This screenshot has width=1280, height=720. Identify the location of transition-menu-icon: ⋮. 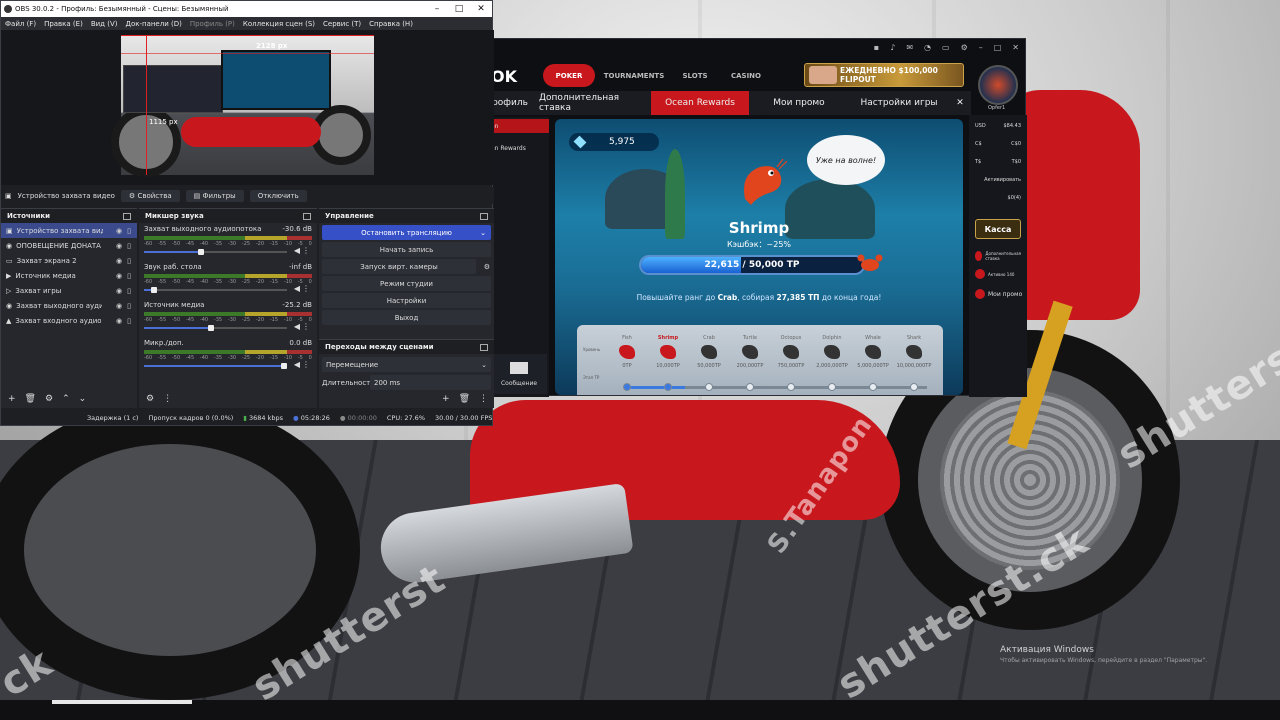
(483, 399).